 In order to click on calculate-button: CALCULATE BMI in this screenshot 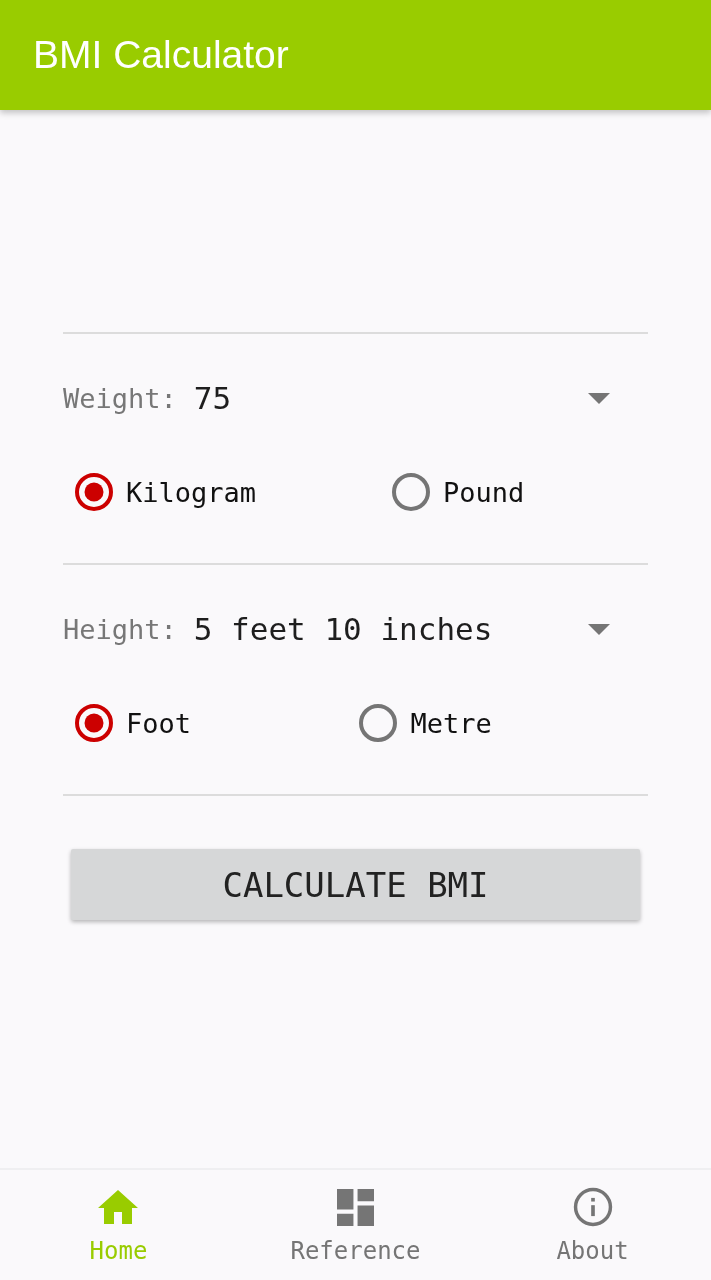, I will do `click(355, 884)`.